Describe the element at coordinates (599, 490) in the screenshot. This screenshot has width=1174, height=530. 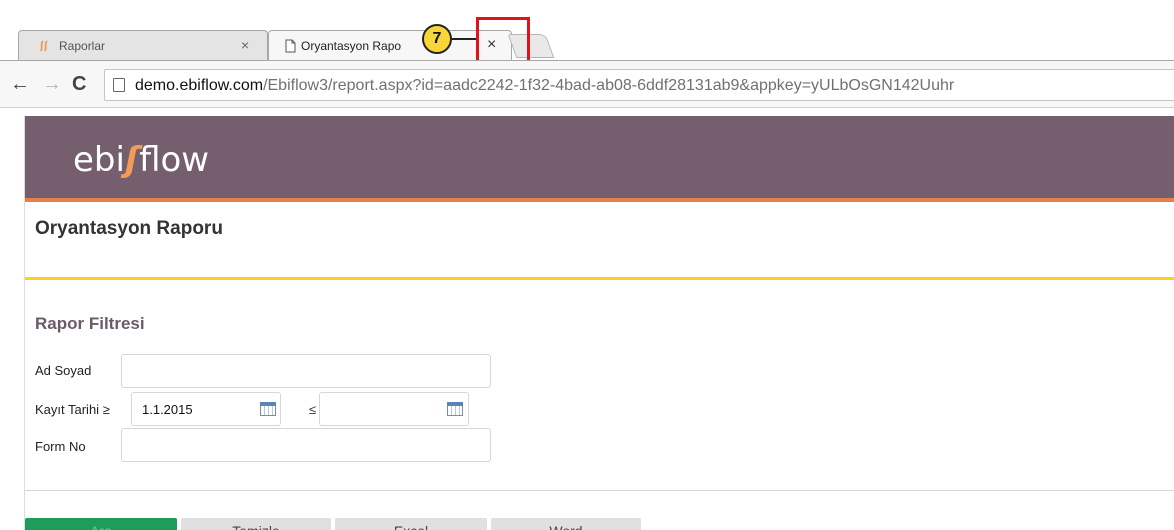
I see `section-divider` at that location.